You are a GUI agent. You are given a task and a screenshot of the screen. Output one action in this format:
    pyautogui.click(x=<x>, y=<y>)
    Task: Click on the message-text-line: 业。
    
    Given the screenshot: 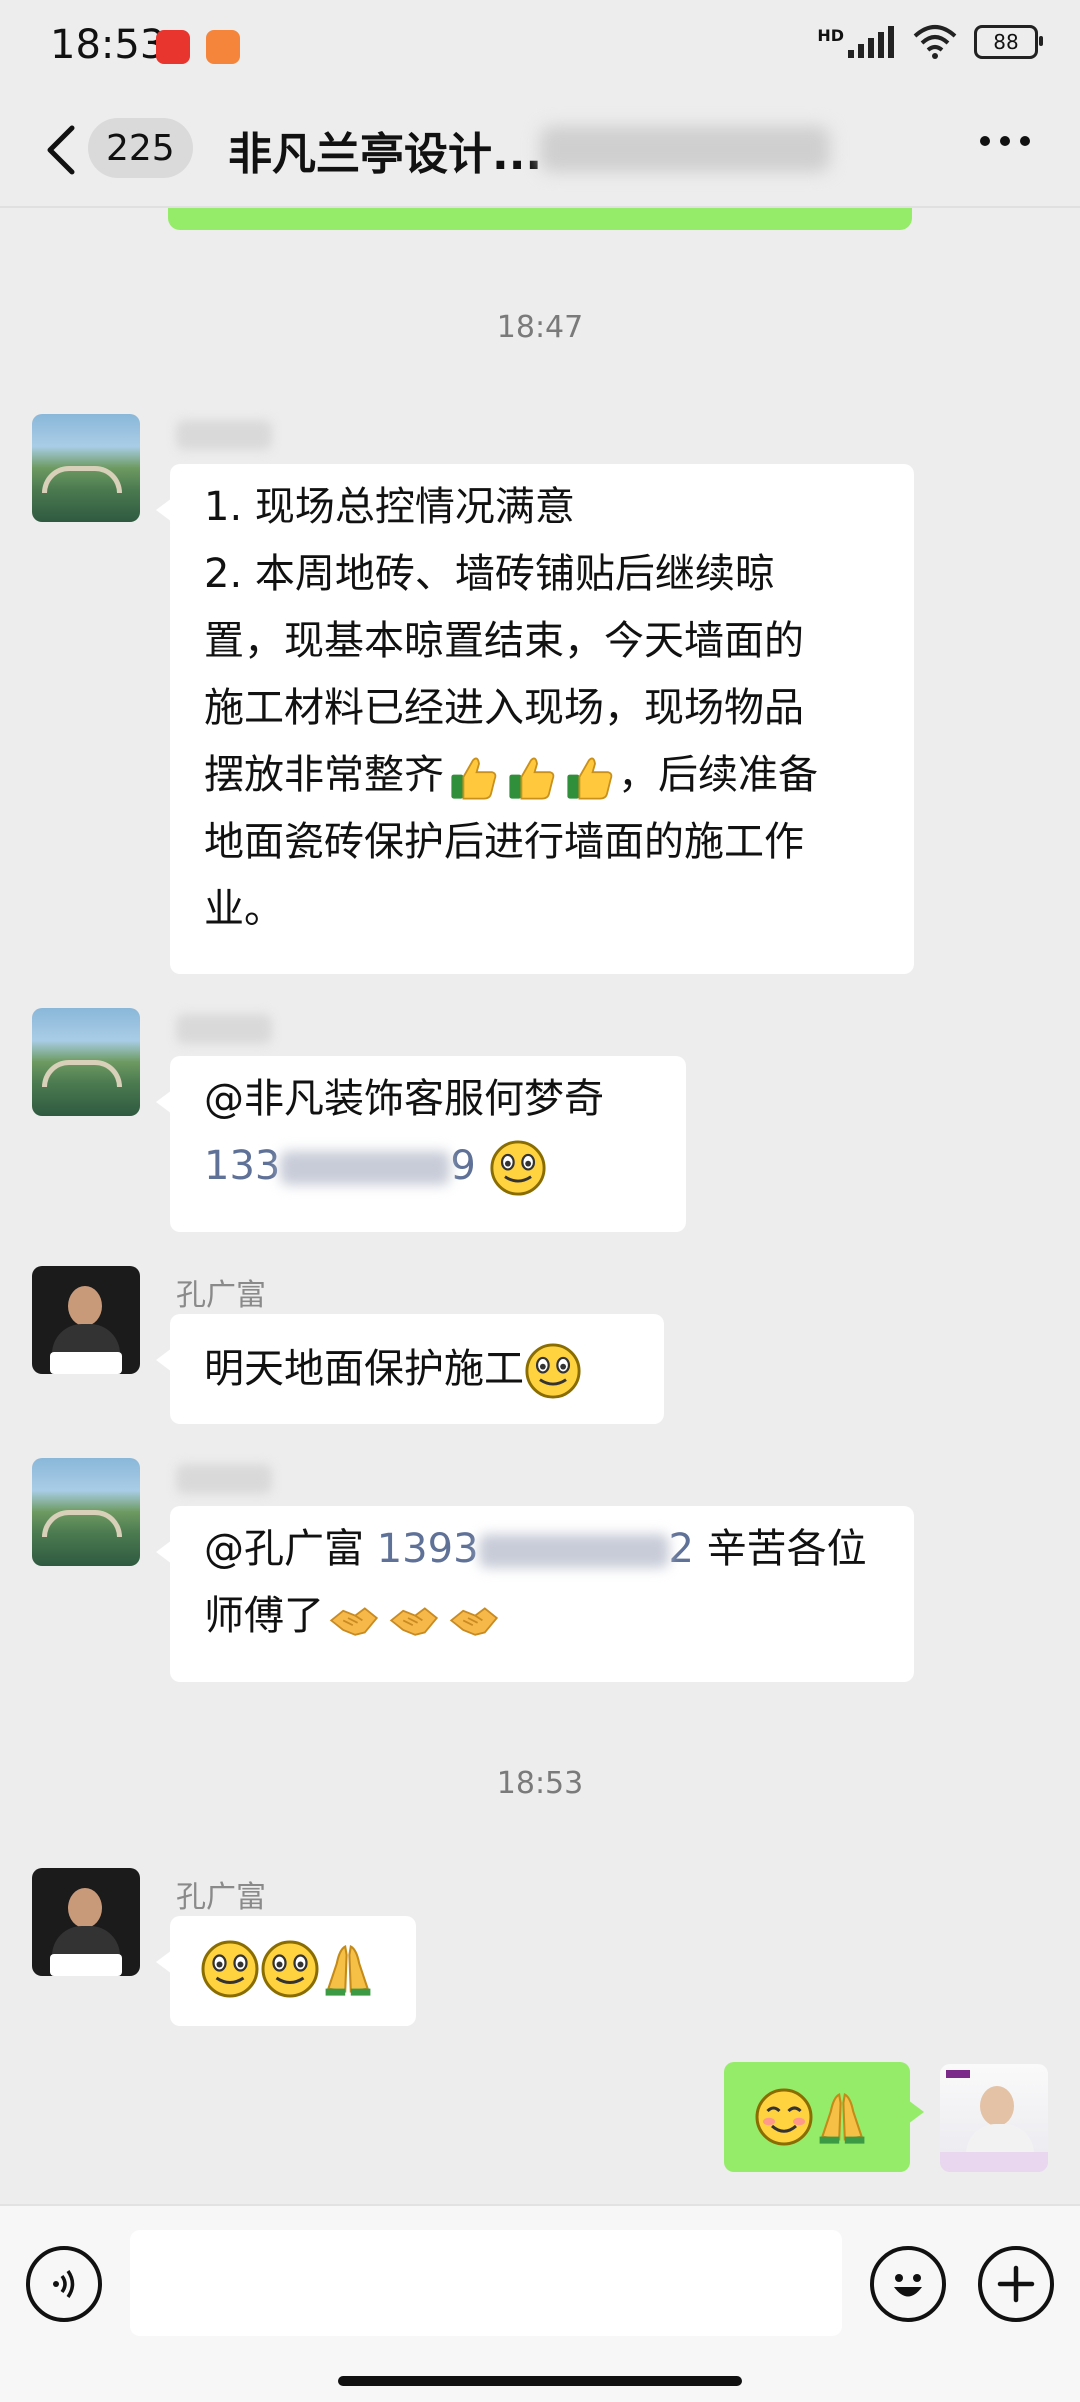 What is the action you would take?
    pyautogui.click(x=244, y=909)
    